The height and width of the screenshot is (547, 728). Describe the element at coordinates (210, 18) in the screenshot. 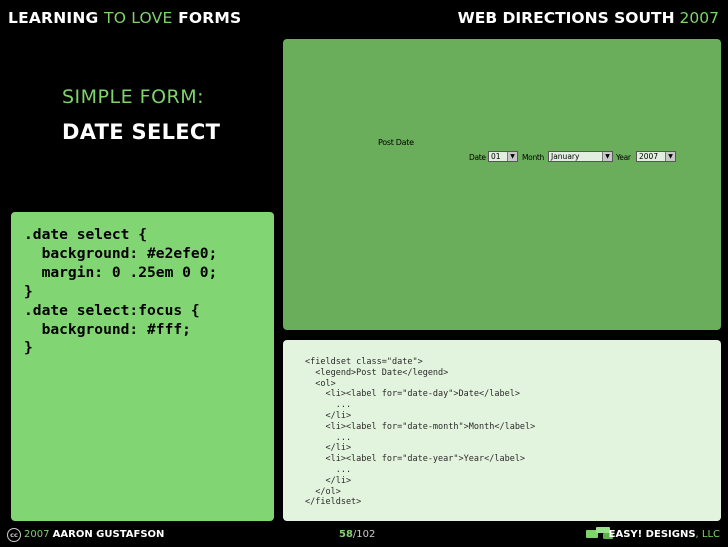

I see `title-part-forms: FORMS` at that location.